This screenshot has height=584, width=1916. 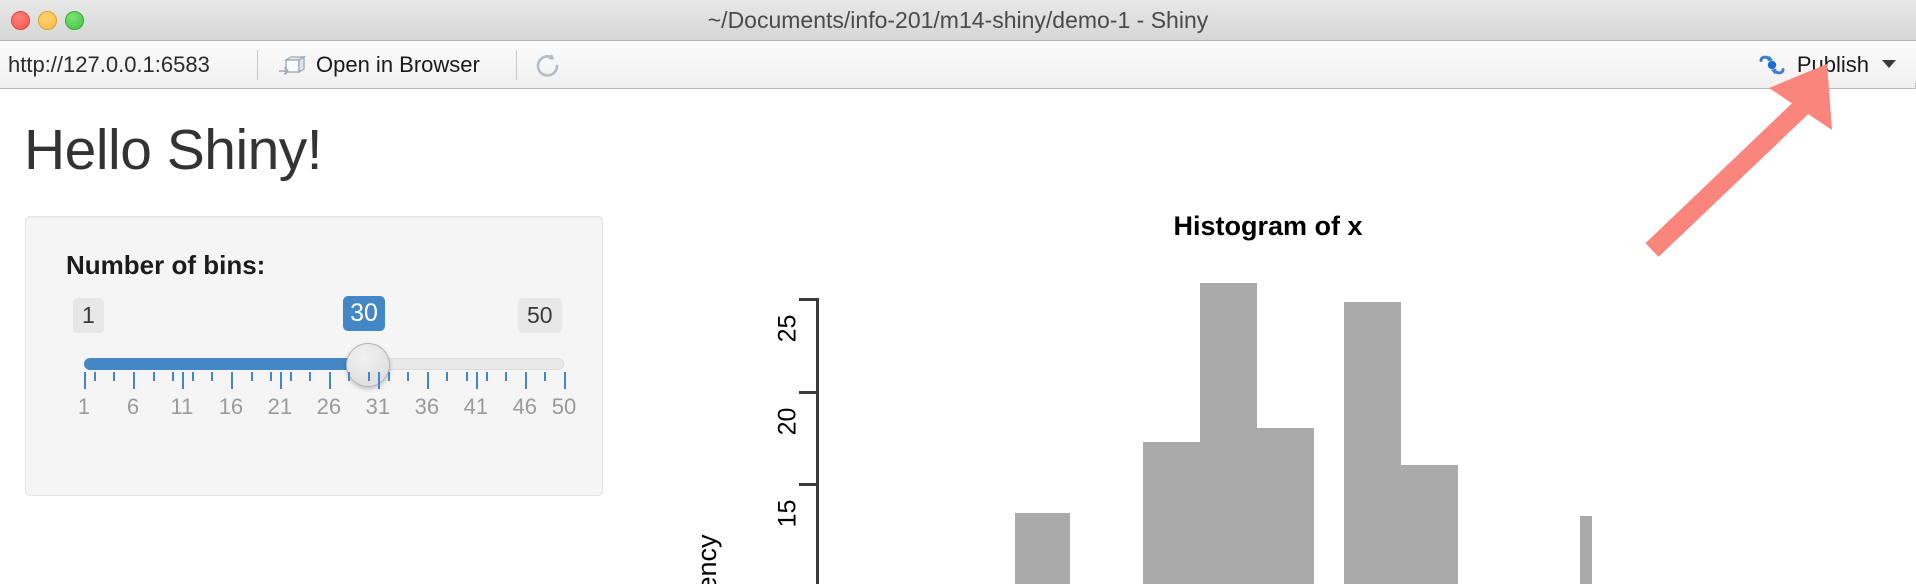 I want to click on publish-button: Publish, so click(x=1813, y=64).